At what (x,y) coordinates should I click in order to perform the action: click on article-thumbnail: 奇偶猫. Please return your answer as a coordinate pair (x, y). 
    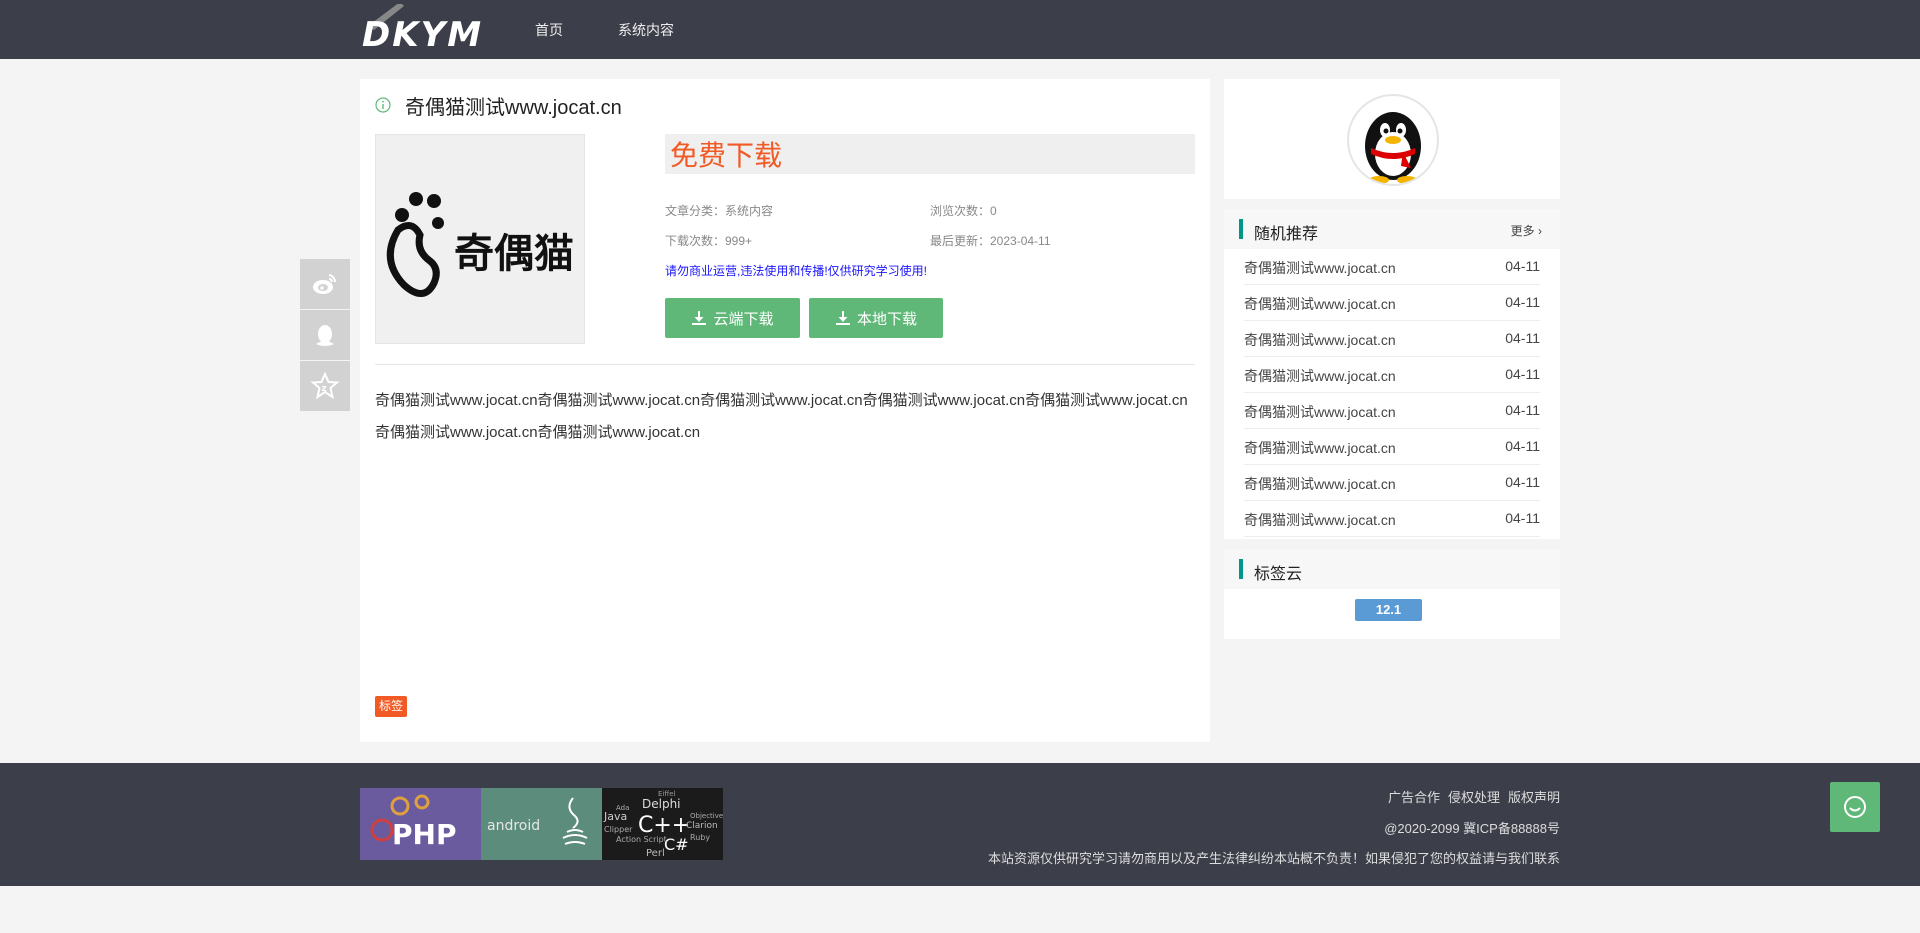
    Looking at the image, I should click on (480, 239).